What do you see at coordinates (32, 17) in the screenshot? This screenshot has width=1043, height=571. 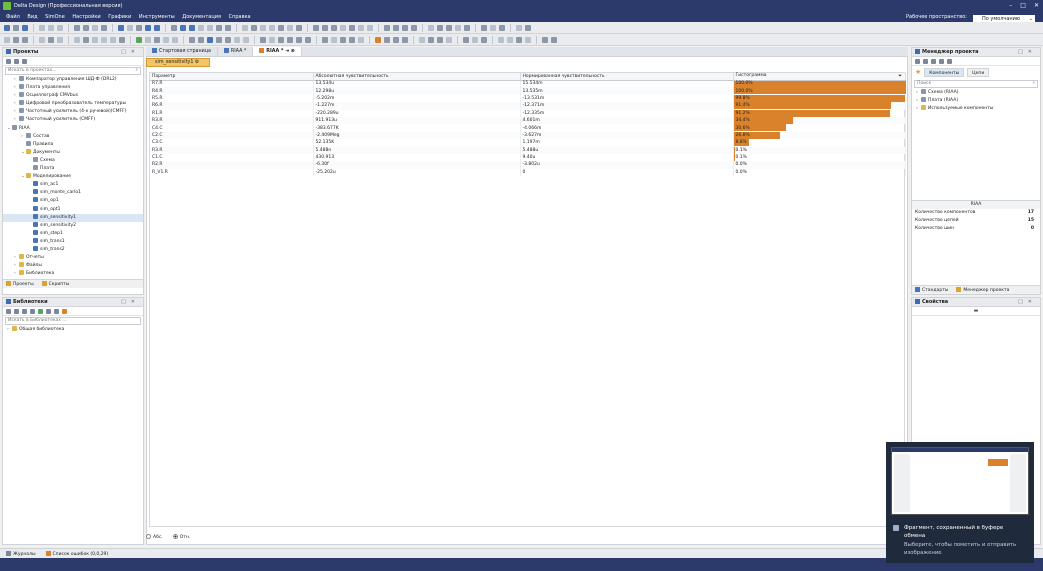 I see `menu-view: Вид` at bounding box center [32, 17].